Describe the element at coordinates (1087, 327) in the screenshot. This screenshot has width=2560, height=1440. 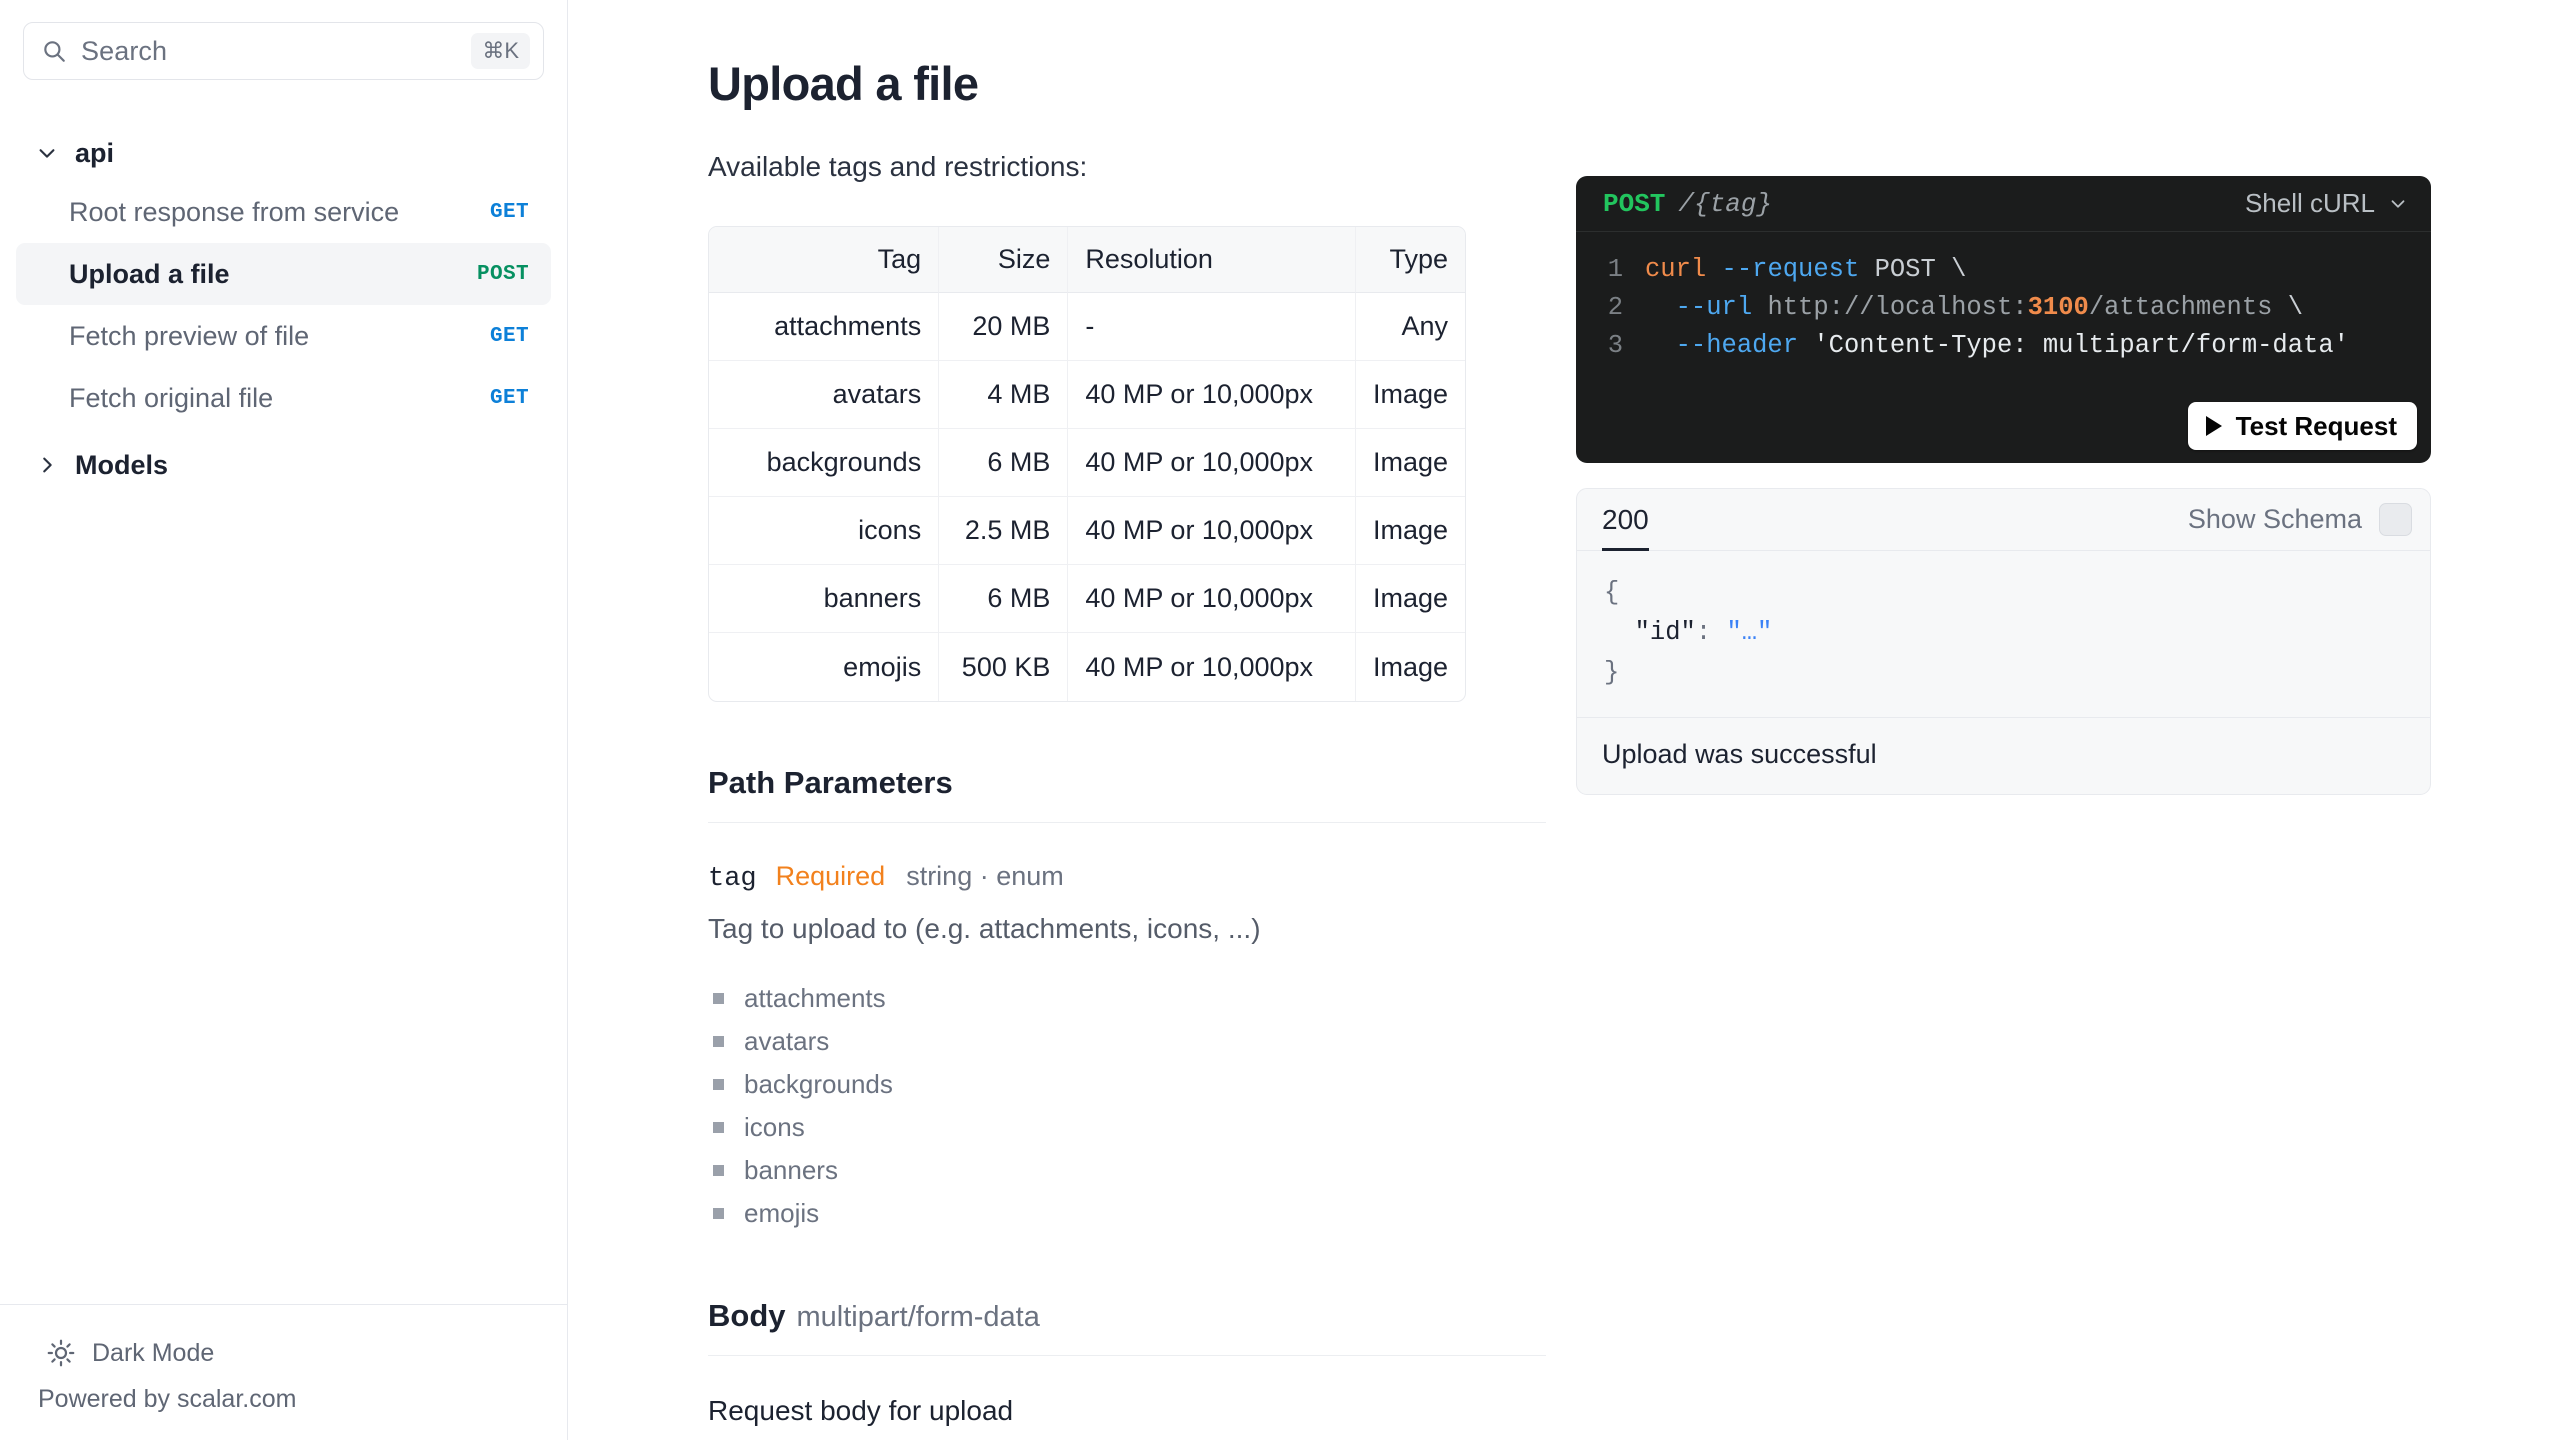
I see `table-row: attachments 20 MB - Any` at that location.